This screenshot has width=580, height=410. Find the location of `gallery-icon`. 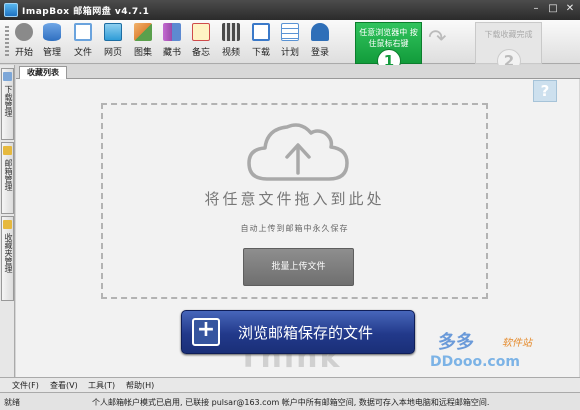

gallery-icon is located at coordinates (143, 32).